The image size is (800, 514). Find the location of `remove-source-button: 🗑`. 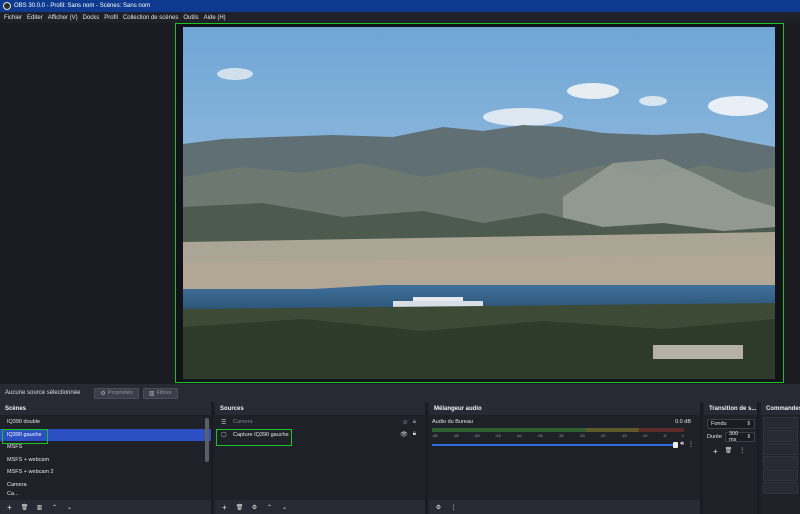

remove-source-button: 🗑 is located at coordinates (239, 507).